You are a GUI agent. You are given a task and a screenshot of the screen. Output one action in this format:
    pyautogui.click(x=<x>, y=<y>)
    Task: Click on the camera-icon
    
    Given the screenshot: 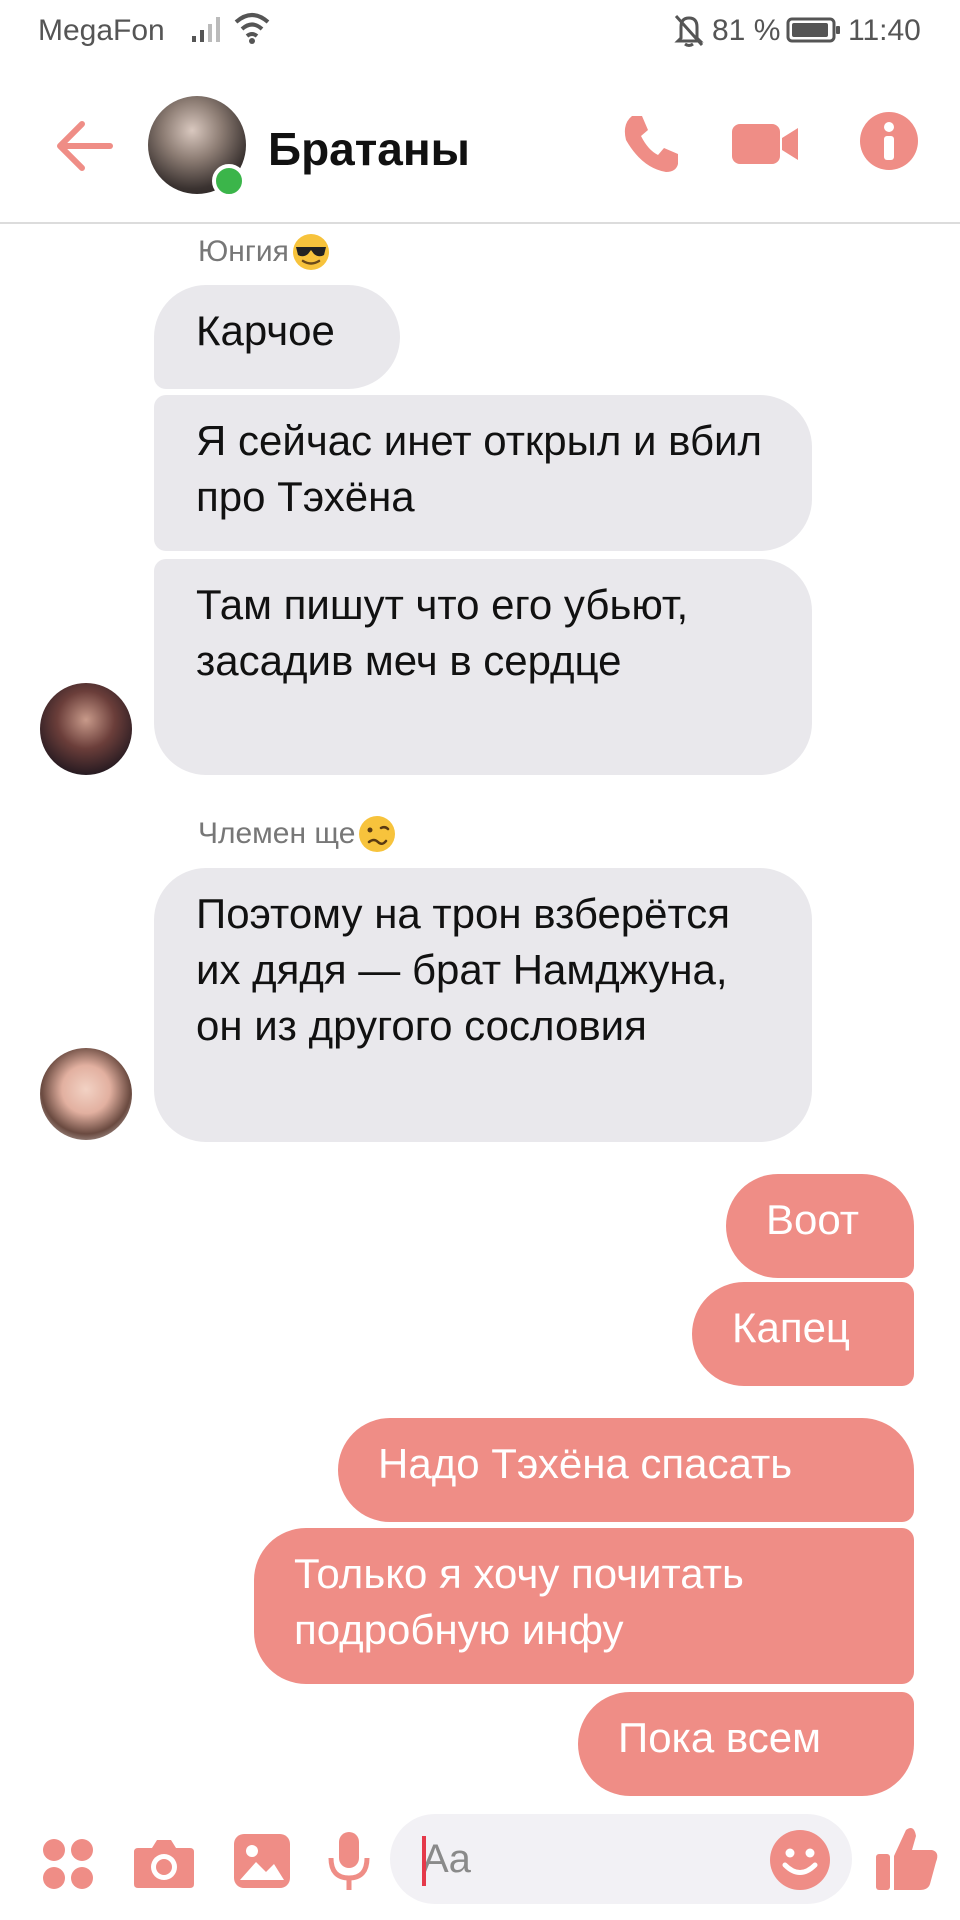 What is the action you would take?
    pyautogui.click(x=164, y=1862)
    